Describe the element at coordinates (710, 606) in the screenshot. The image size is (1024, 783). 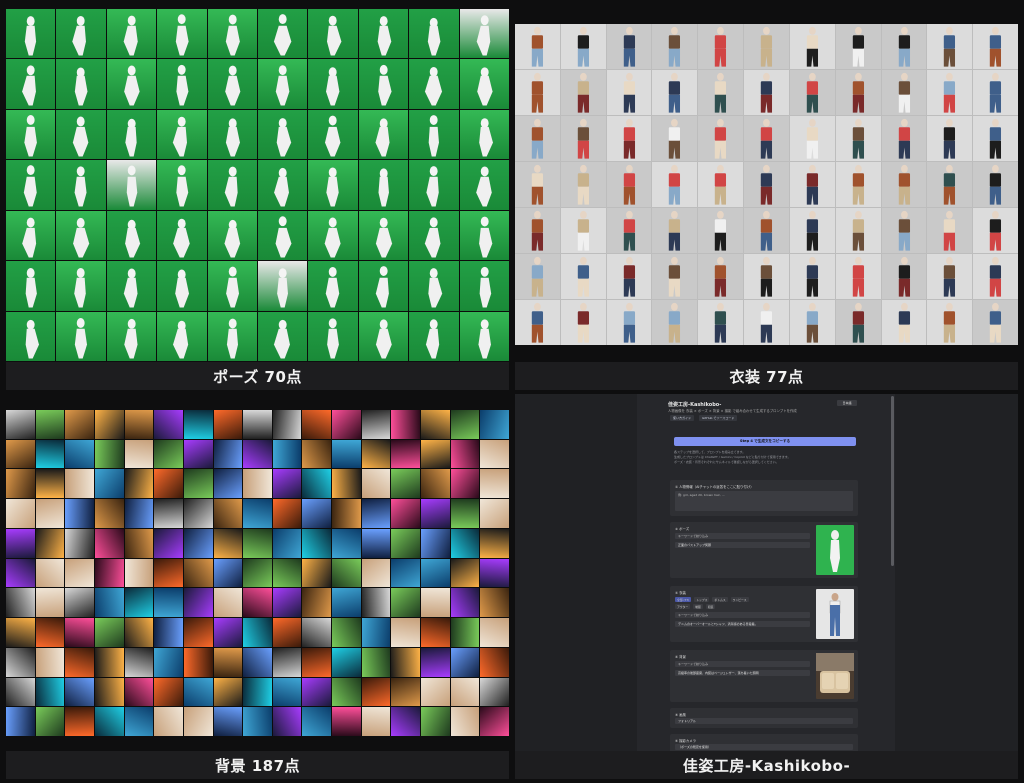
I see `costume-option-japanese: 和装` at that location.